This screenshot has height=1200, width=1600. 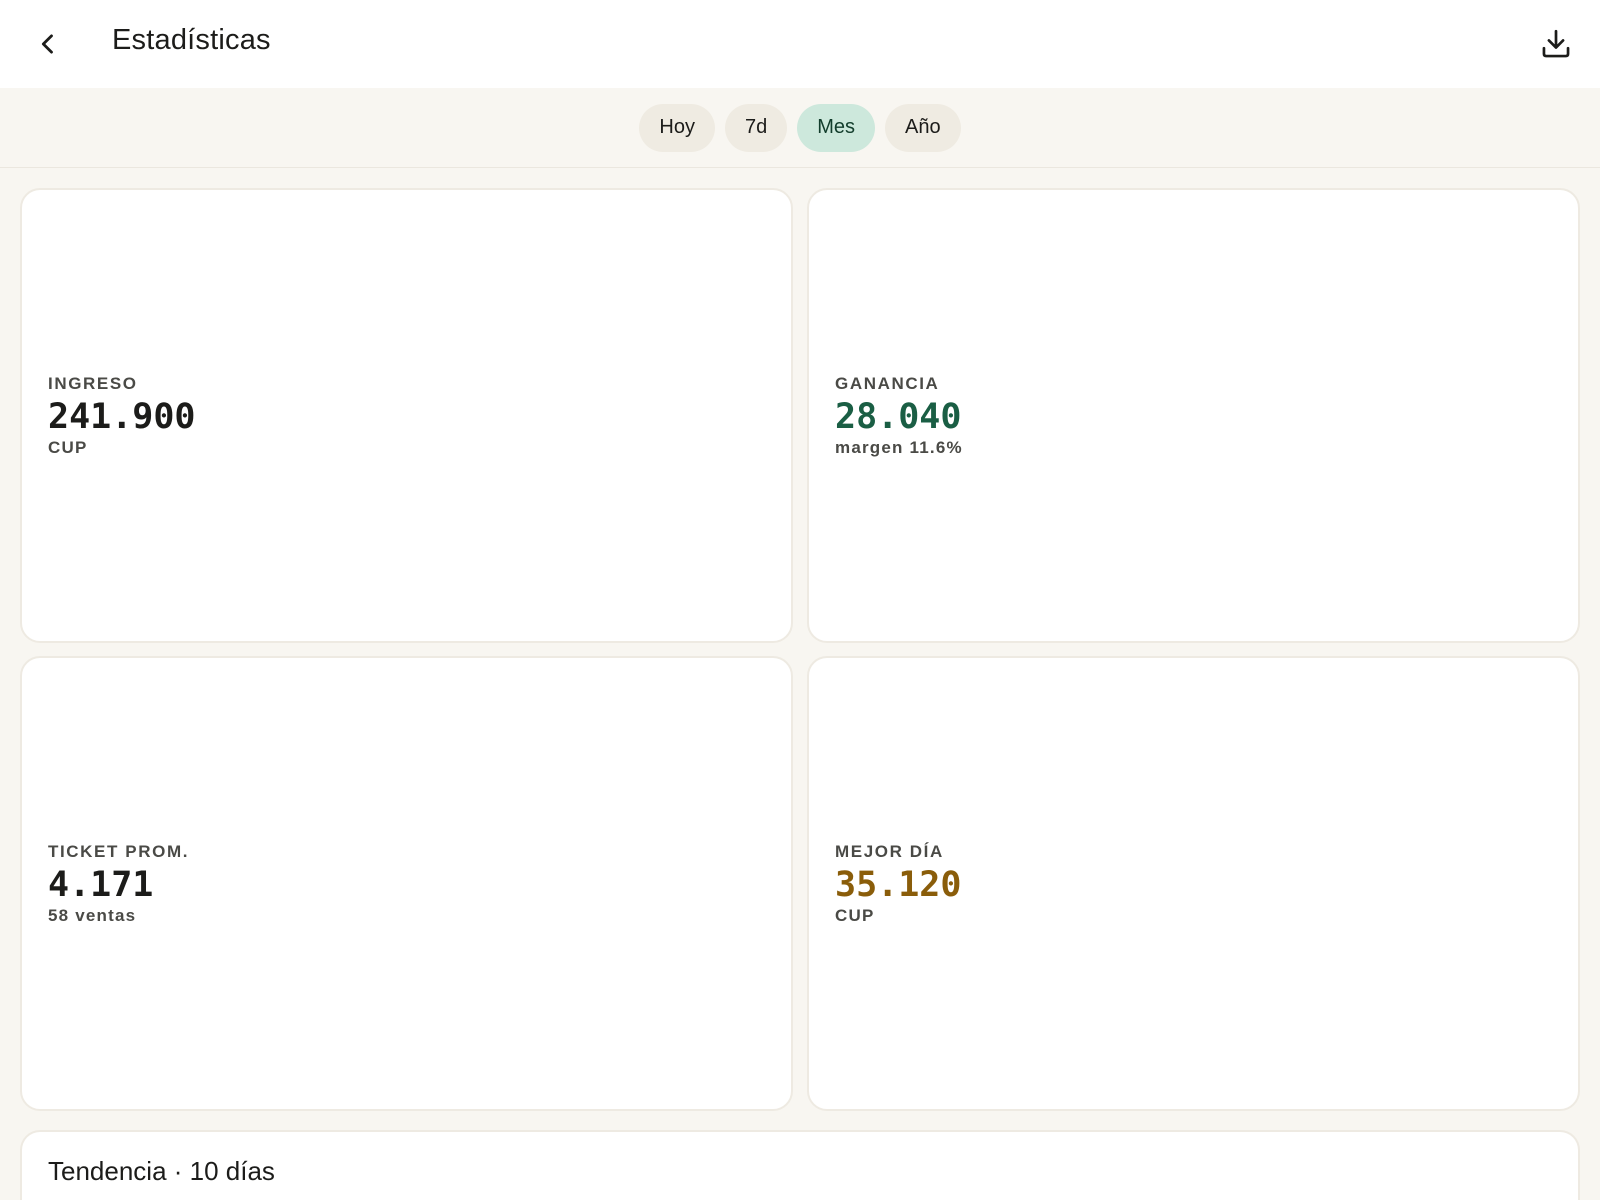 I want to click on trend-title: Tendencia · 10 días, so click(x=161, y=1171).